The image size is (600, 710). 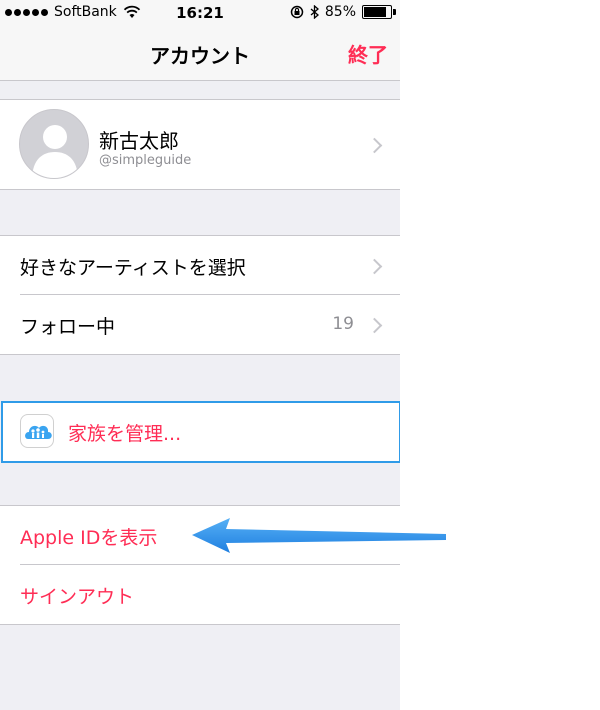 I want to click on status-right: 85%, so click(x=343, y=12).